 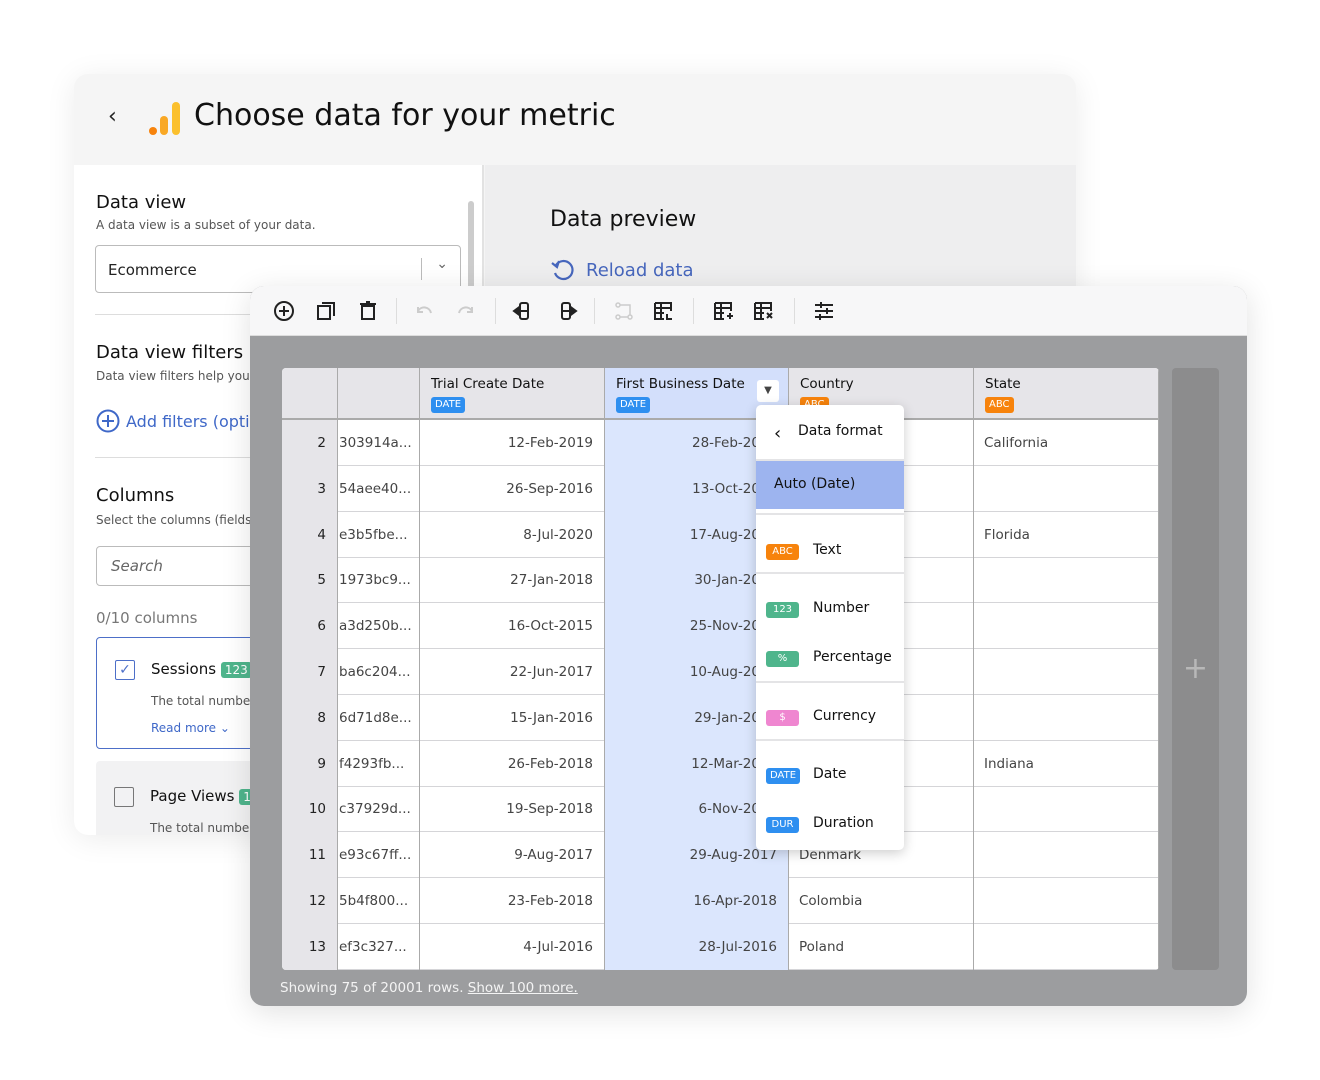 I want to click on add-circle-icon, so click(x=284, y=311).